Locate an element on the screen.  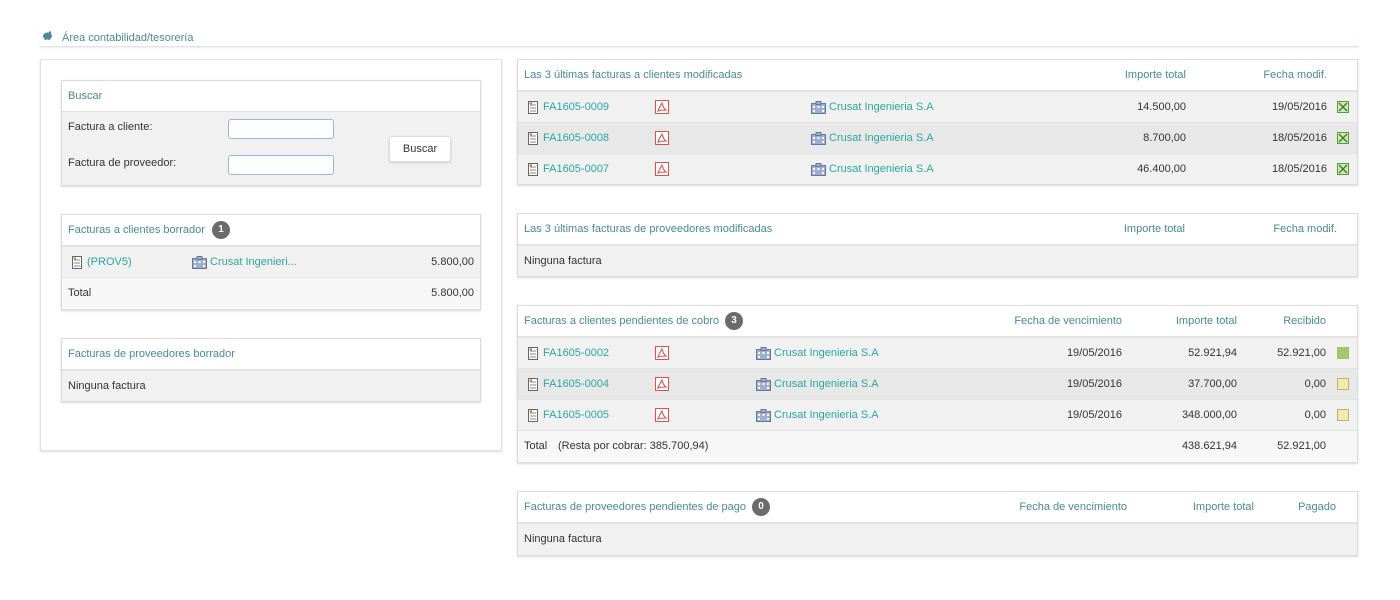
invoice-link: (PROV5) is located at coordinates (109, 262).